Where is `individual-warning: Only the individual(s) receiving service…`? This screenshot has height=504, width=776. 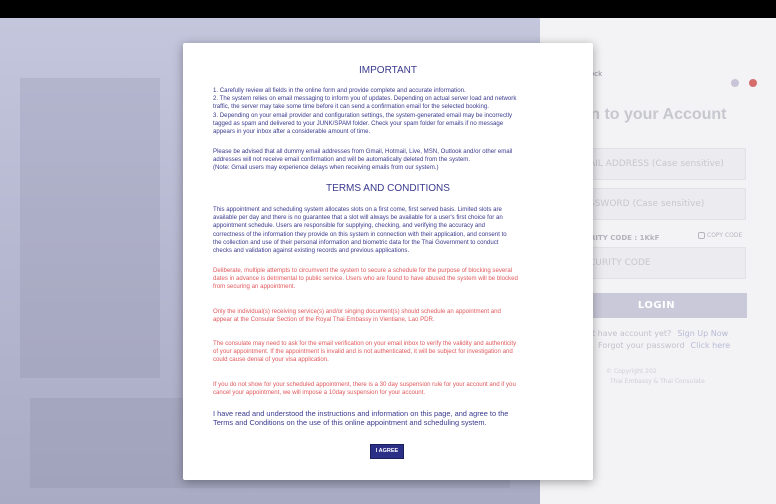
individual-warning: Only the individual(s) receiving service… is located at coordinates (388, 316).